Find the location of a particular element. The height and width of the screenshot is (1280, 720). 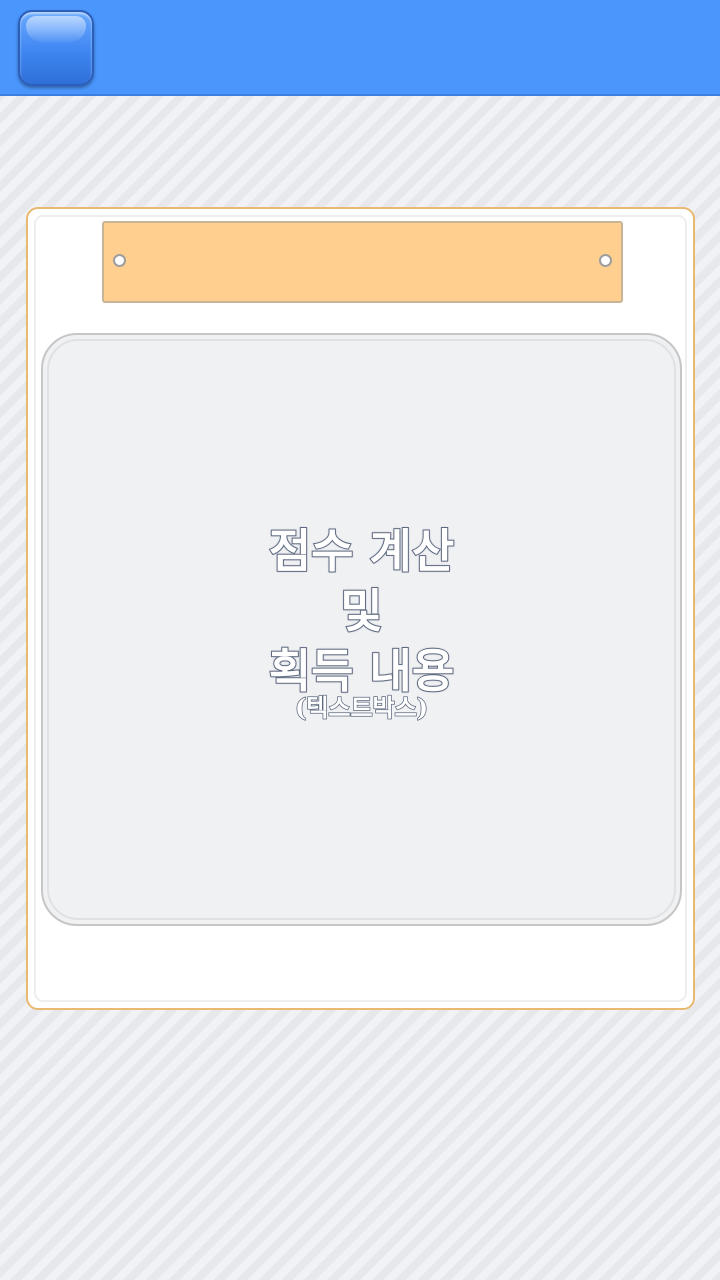

nameplate-hole-right is located at coordinates (605, 260).